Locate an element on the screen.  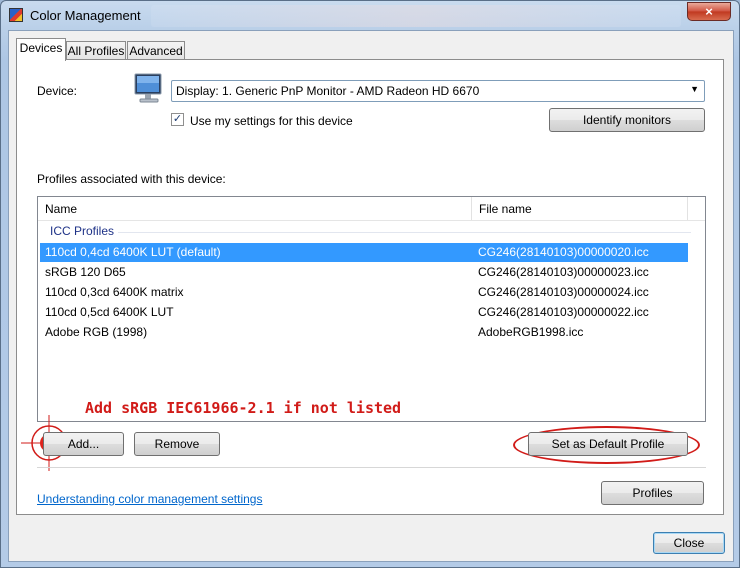
window-title: Color Management is located at coordinates (85, 15).